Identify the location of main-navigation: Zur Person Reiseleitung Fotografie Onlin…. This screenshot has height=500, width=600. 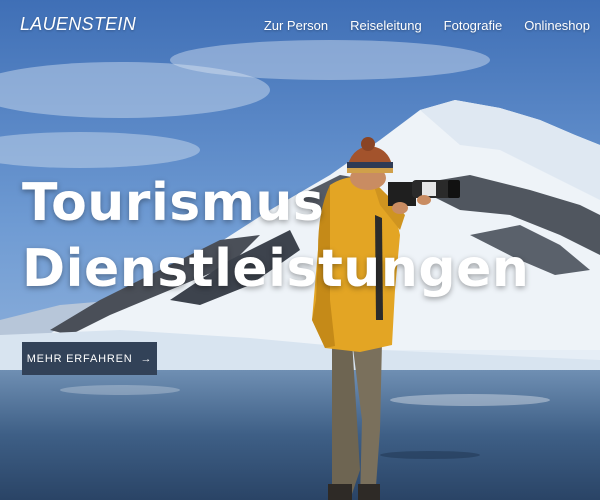
(427, 25).